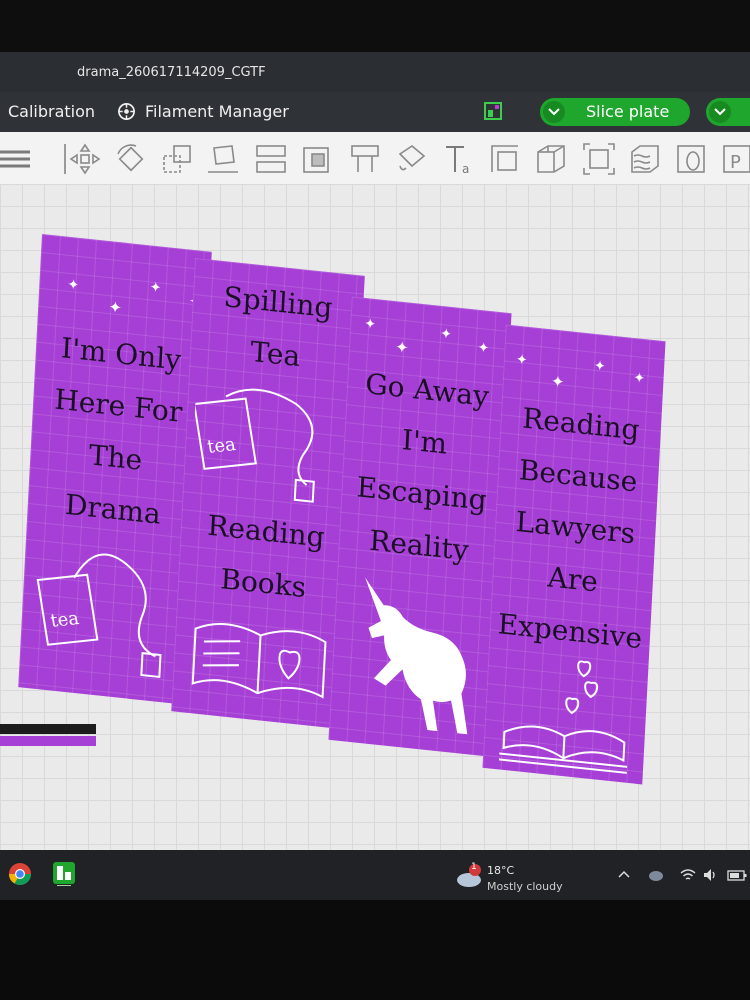 The width and height of the screenshot is (750, 1000). Describe the element at coordinates (177, 159) in the screenshot. I see `scale-icon` at that location.